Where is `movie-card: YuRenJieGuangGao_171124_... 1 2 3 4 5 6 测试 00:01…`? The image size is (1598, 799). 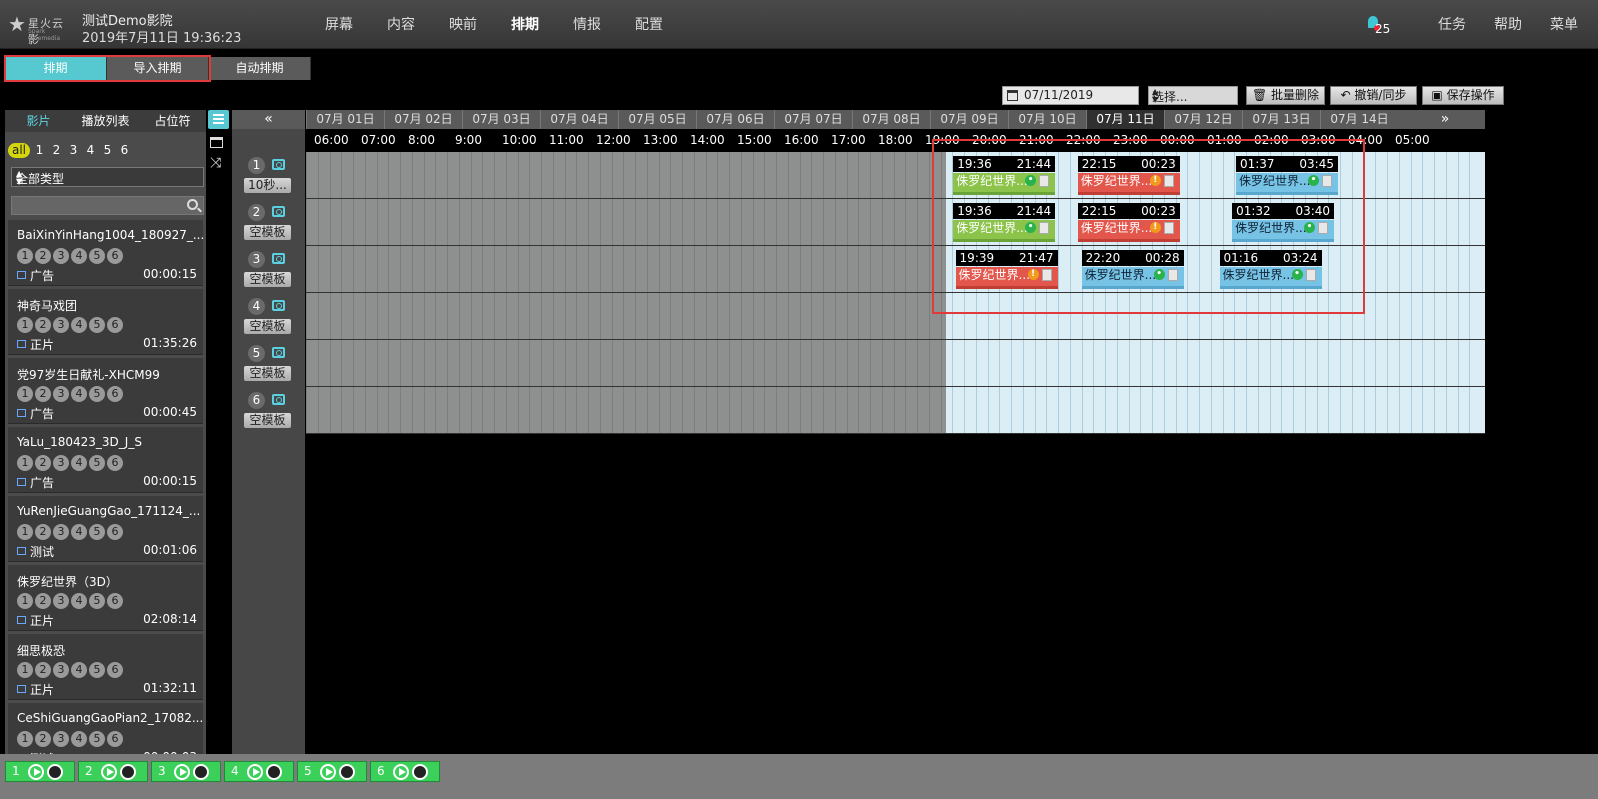
movie-card: YuRenJieGuangGao_171124_... 1 2 3 4 5 6 测试 00:01… is located at coordinates (105, 529).